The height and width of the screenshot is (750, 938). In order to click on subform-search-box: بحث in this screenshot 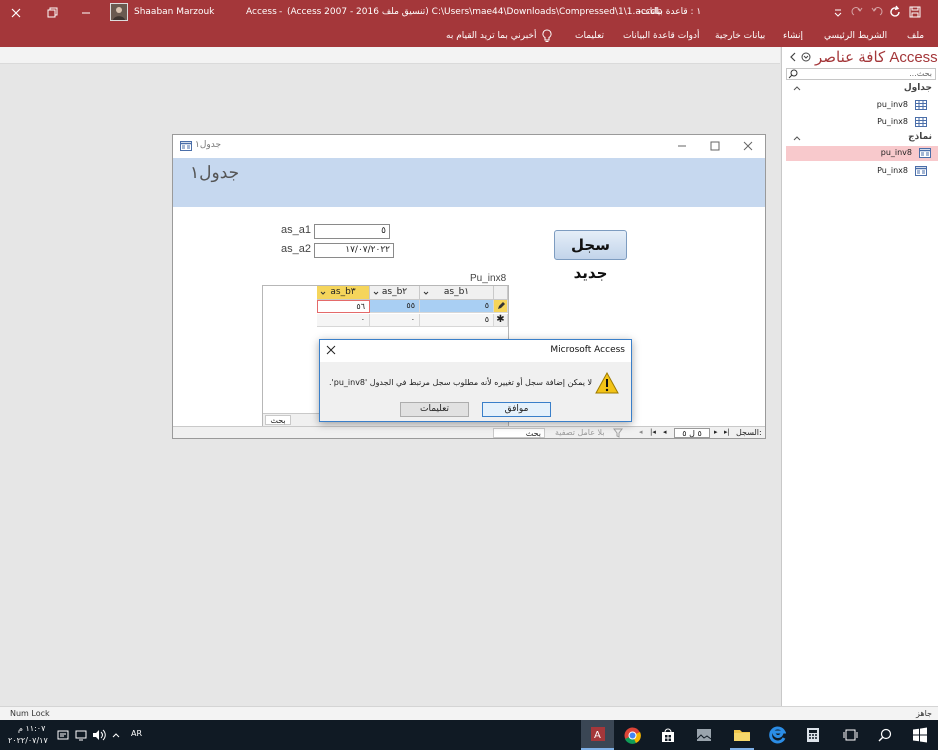, I will do `click(278, 420)`.